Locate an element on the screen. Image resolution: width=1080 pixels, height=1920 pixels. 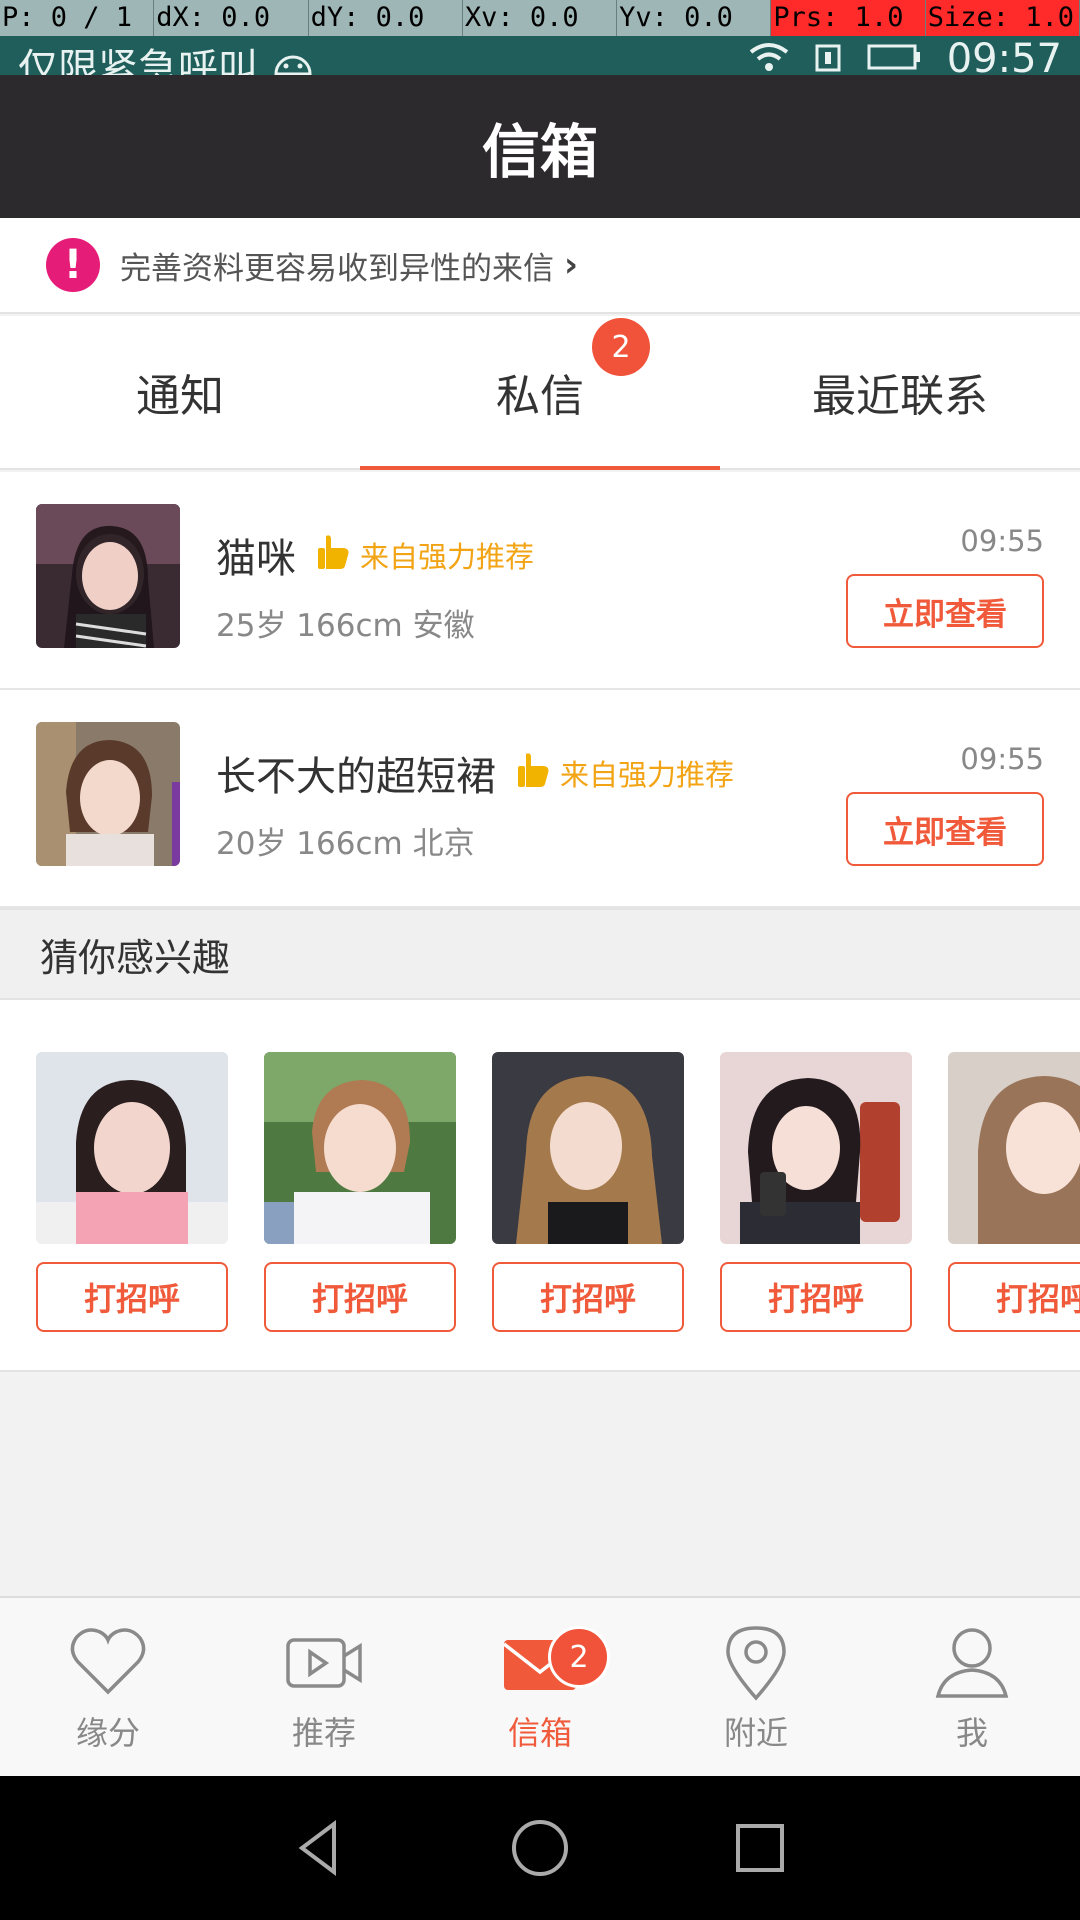
unread-badge: 2 is located at coordinates (621, 347).